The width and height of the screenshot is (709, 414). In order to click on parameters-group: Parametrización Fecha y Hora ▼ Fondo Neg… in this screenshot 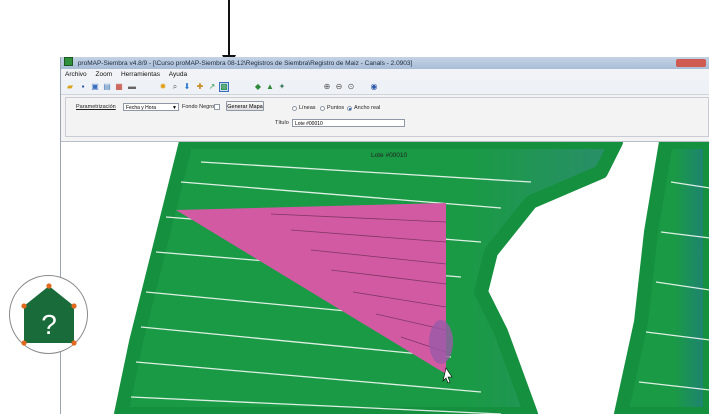, I will do `click(387, 117)`.